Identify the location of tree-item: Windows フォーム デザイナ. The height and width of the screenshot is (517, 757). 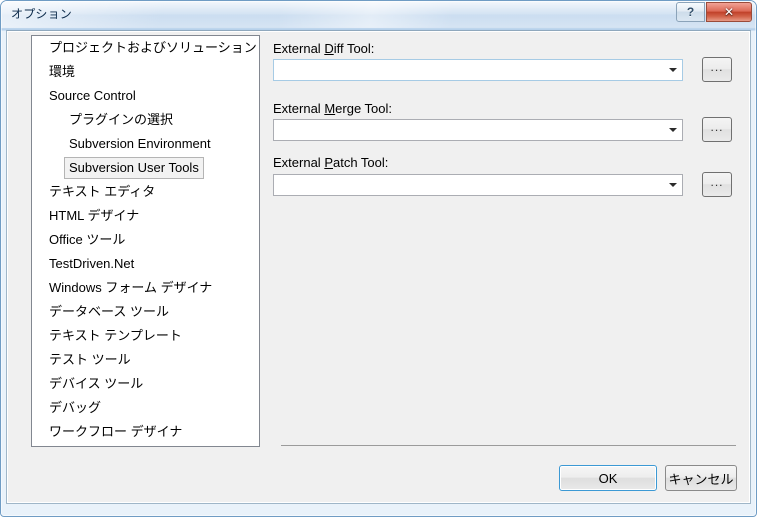
(145, 288).